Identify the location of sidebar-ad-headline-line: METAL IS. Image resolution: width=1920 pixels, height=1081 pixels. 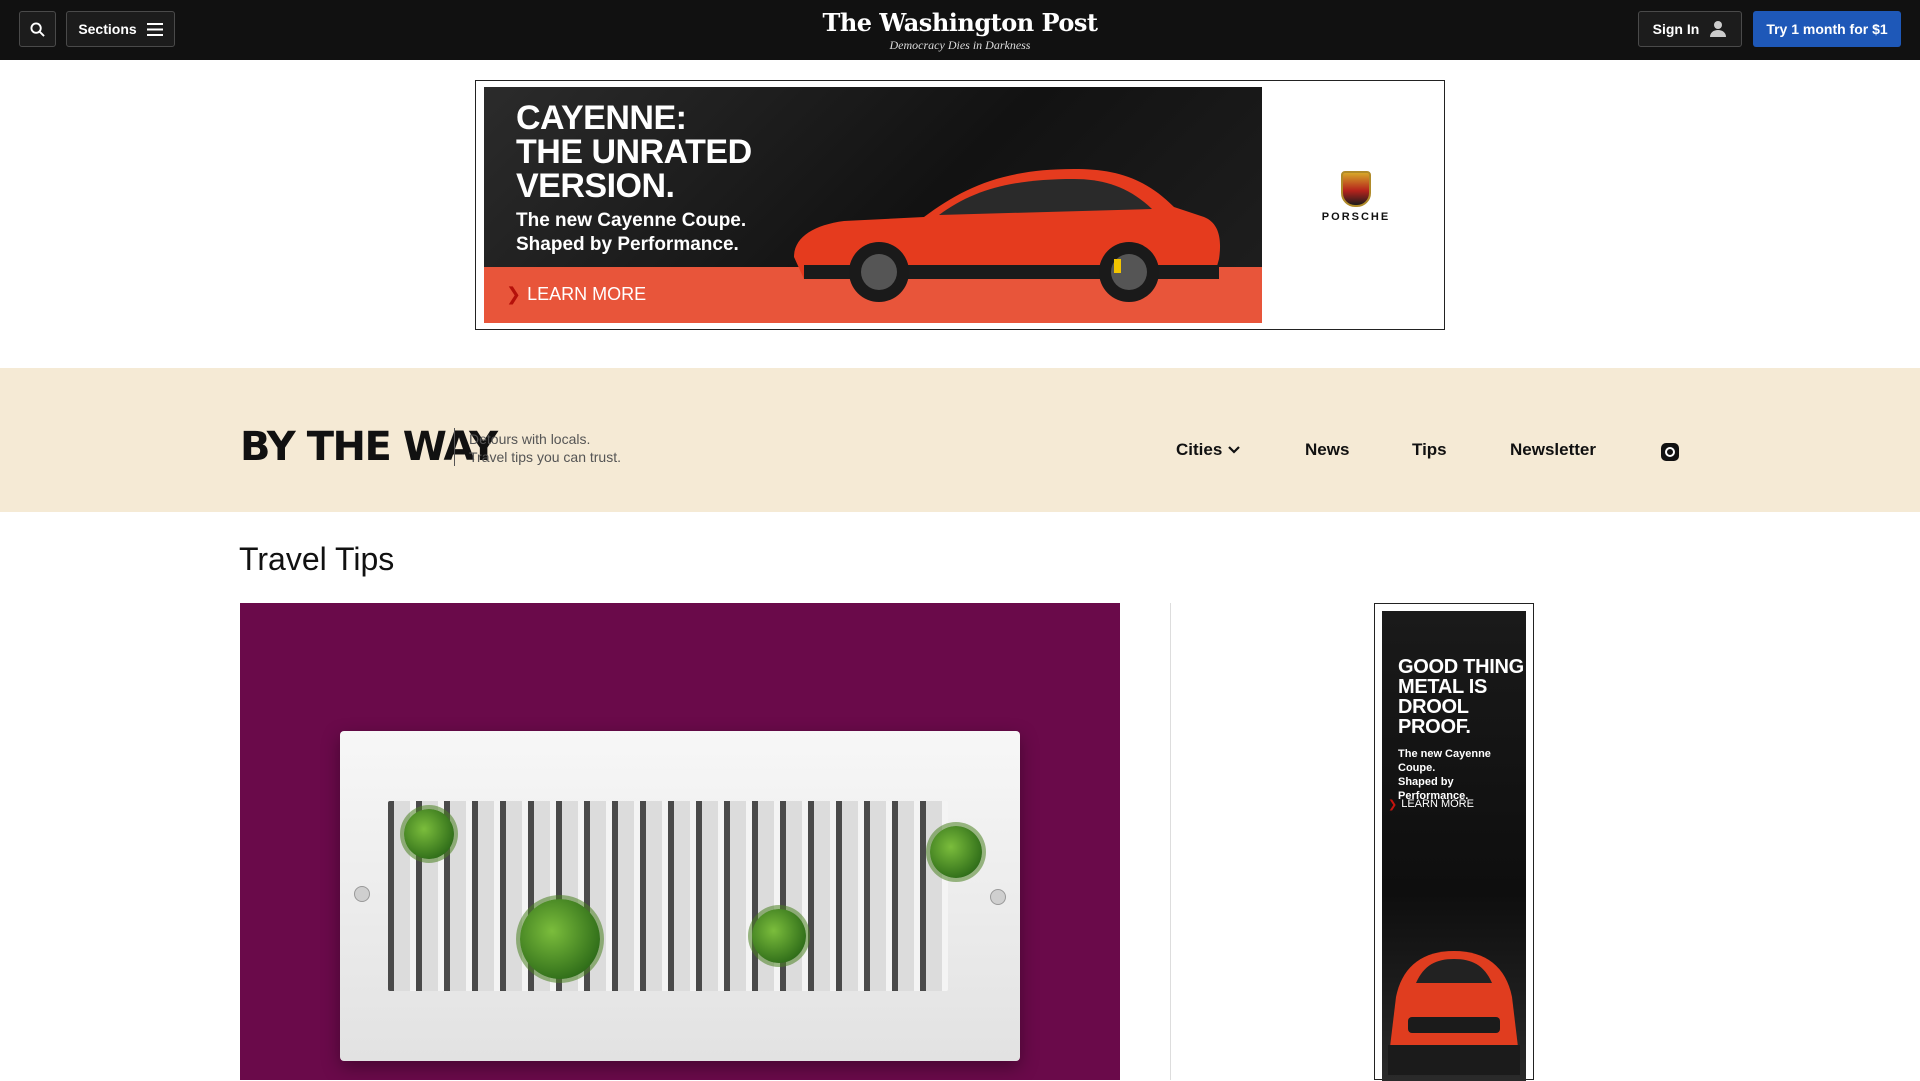
(1443, 687).